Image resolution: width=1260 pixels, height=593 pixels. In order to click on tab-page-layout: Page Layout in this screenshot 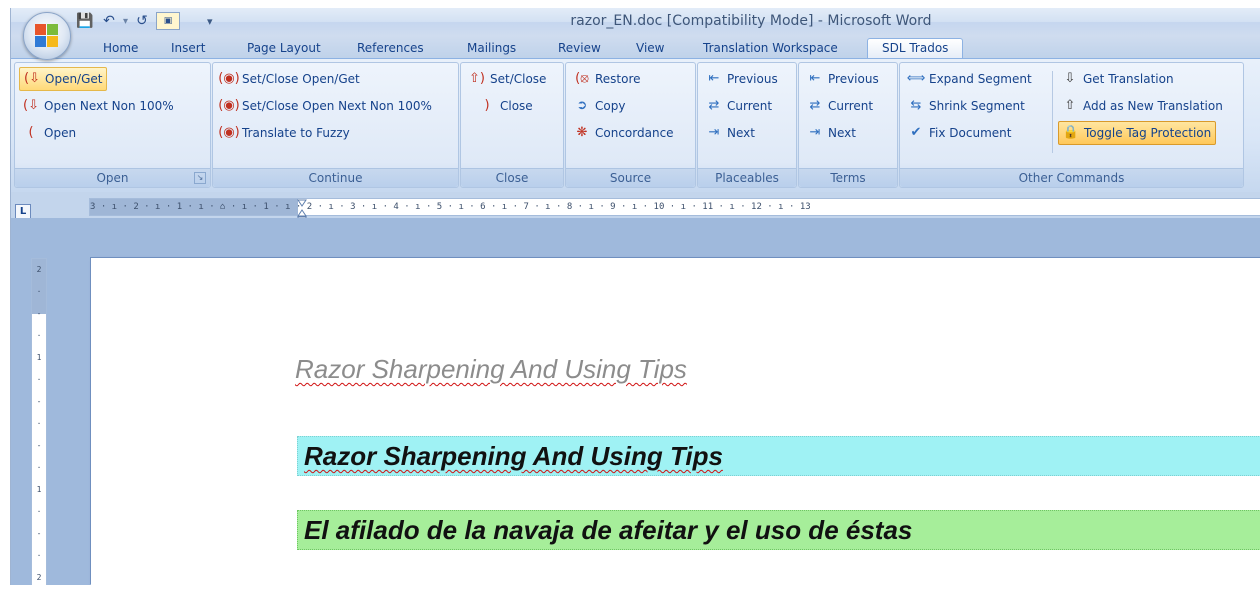, I will do `click(284, 48)`.